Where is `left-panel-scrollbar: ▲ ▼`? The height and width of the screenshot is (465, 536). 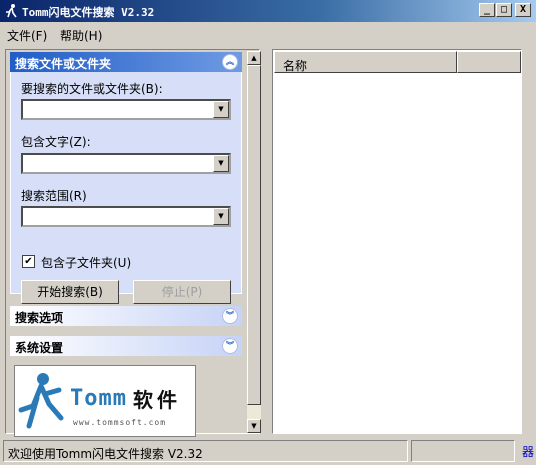
left-panel-scrollbar: ▲ ▼ is located at coordinates (254, 242).